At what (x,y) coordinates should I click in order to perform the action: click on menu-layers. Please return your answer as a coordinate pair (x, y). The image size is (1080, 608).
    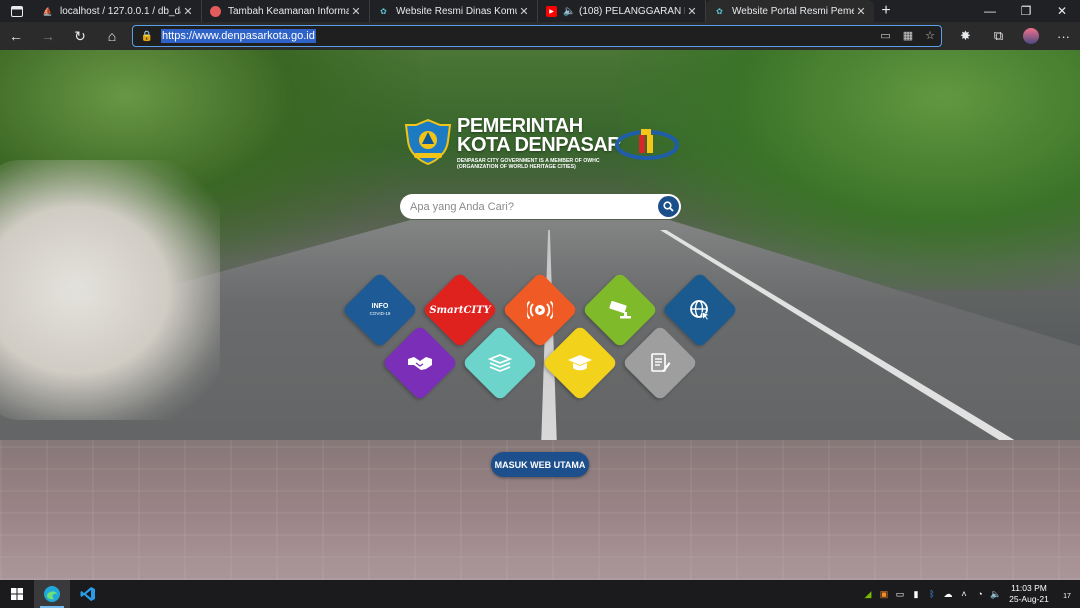
    Looking at the image, I should click on (500, 363).